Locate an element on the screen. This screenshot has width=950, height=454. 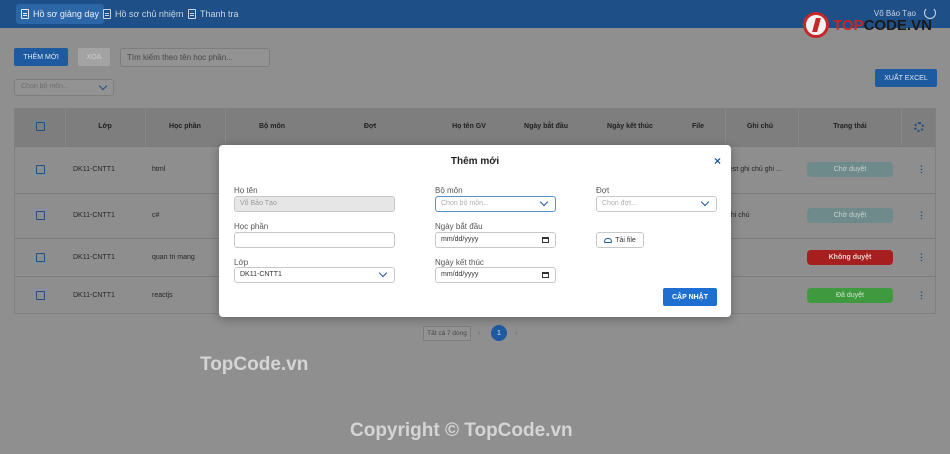
lop-value: DK11-CNTT1 is located at coordinates (261, 274).